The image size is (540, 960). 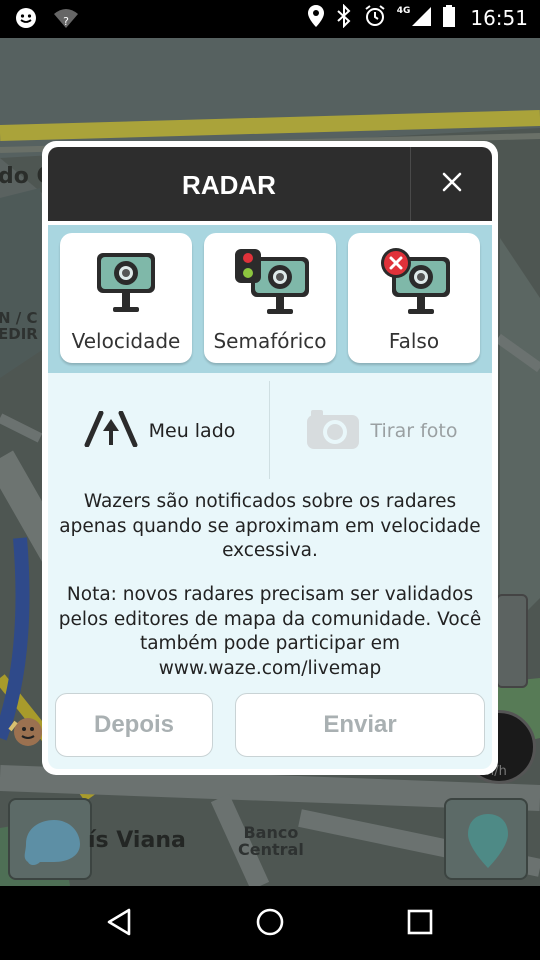 I want to click on type-card-semaforico: Semafórico, so click(x=270, y=298).